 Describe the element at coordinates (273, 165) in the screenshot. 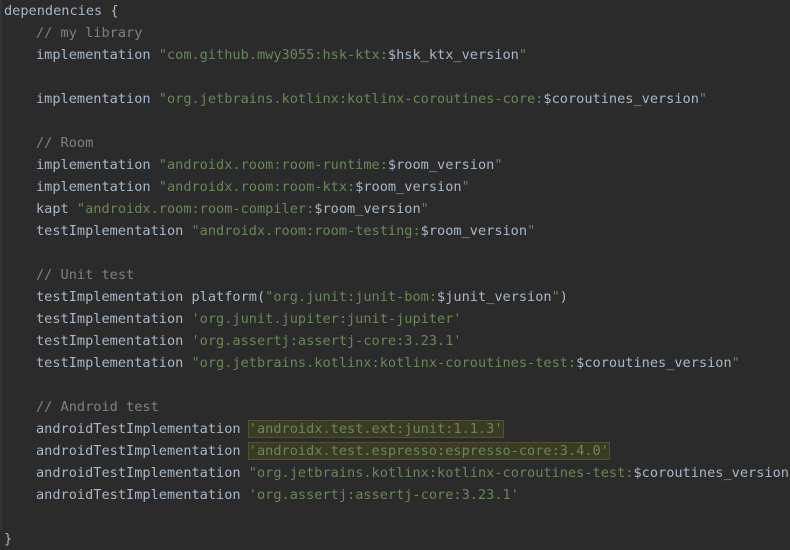

I see `code-token: "androidx.room:room-runtime:` at that location.